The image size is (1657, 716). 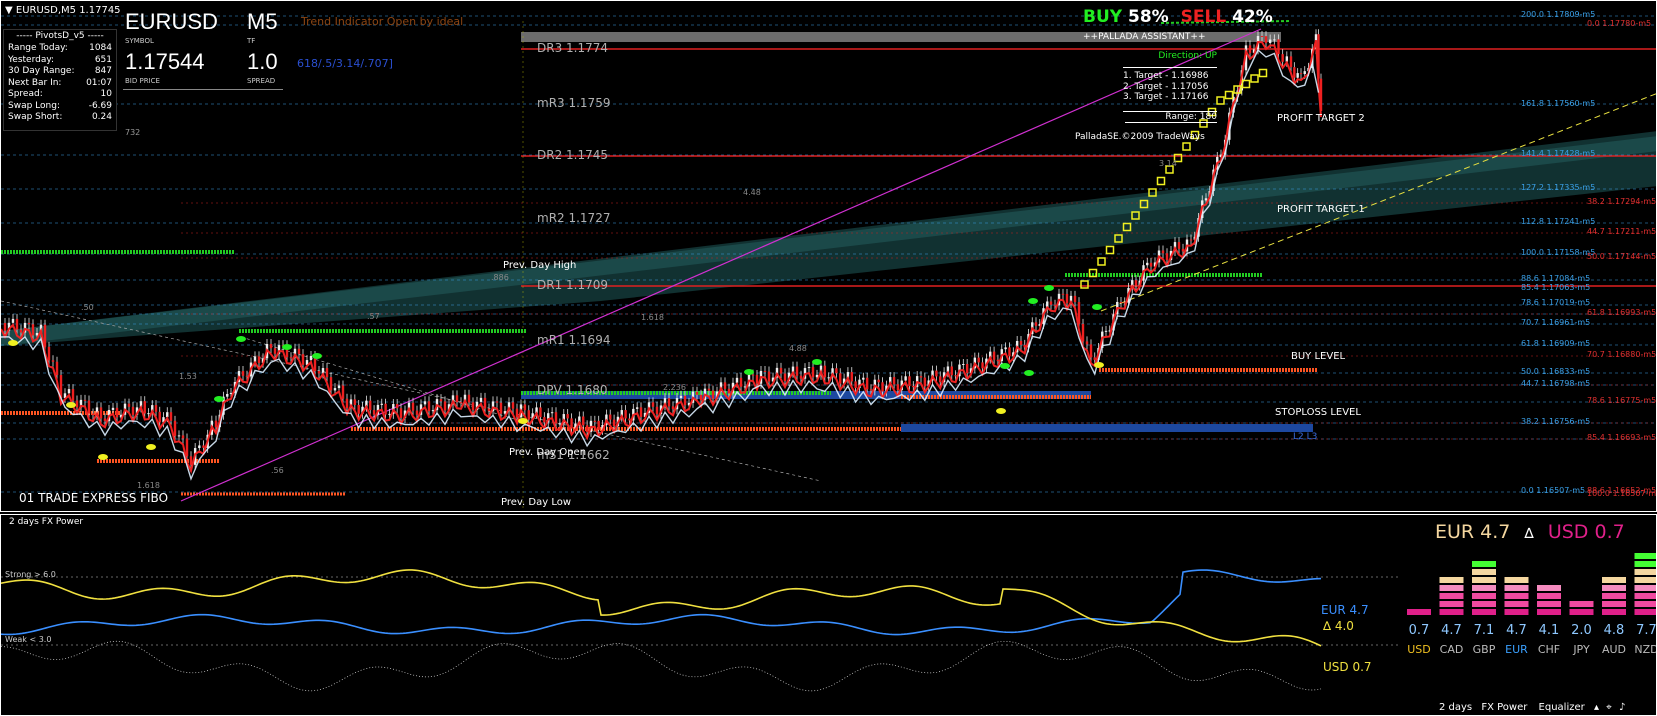 I want to click on fibo-level-label: 200.0 1.17809-m5, so click(x=1558, y=14).